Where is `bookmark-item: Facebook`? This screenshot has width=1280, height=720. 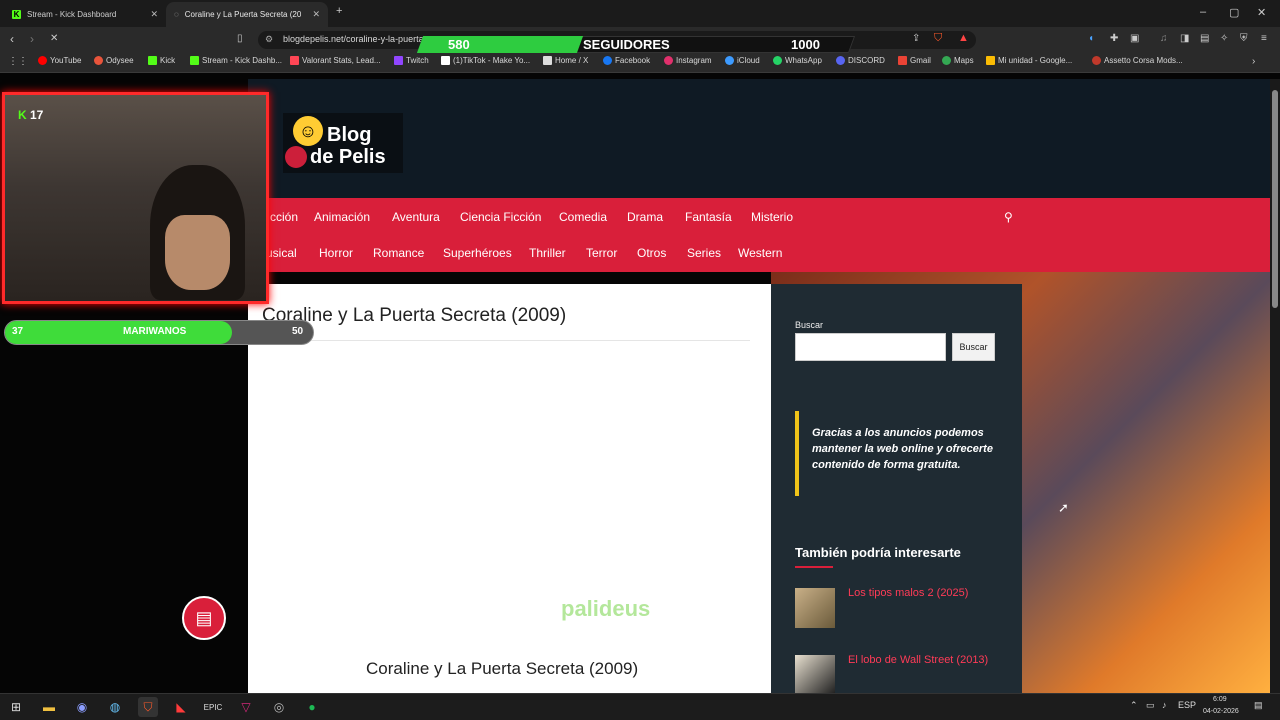 bookmark-item: Facebook is located at coordinates (626, 60).